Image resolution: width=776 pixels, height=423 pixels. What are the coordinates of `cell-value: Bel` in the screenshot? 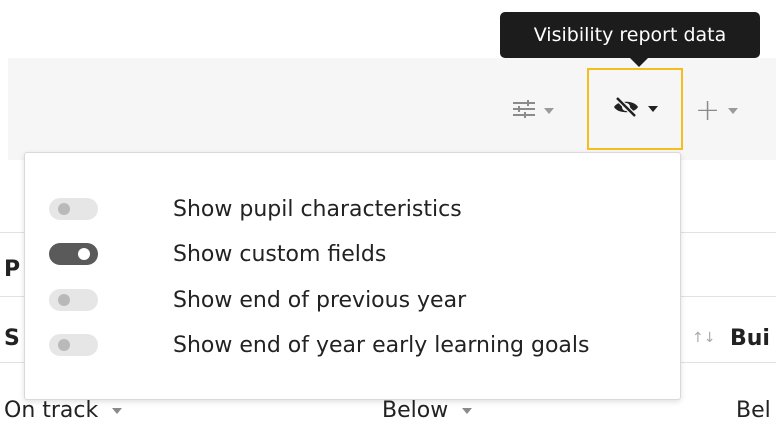 It's located at (753, 410).